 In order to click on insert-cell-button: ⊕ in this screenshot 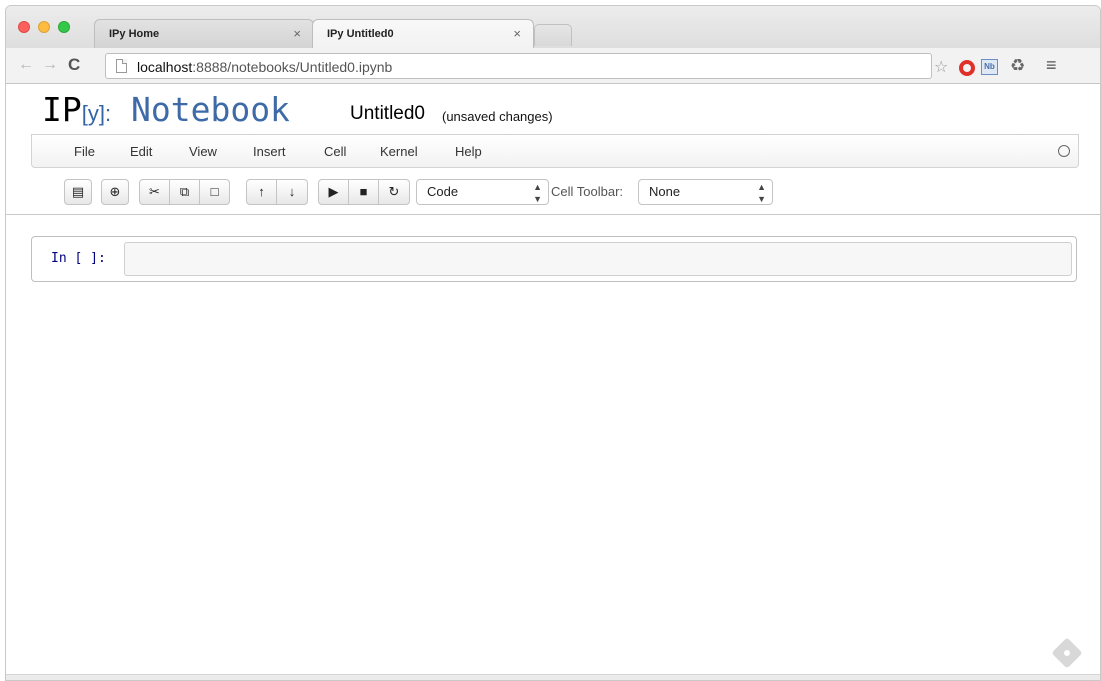, I will do `click(115, 192)`.